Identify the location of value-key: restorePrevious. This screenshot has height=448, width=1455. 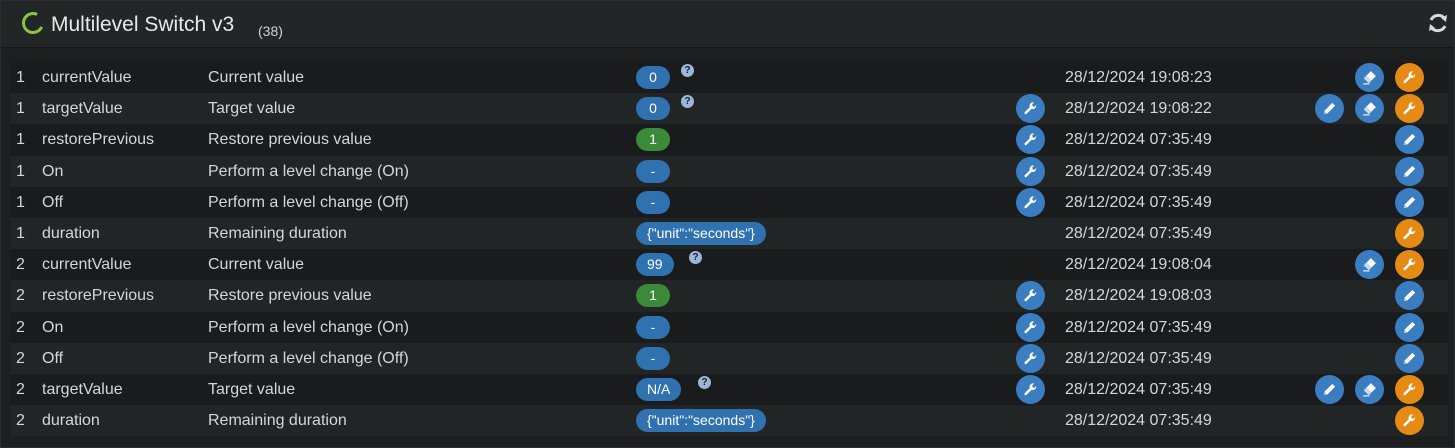
(98, 296).